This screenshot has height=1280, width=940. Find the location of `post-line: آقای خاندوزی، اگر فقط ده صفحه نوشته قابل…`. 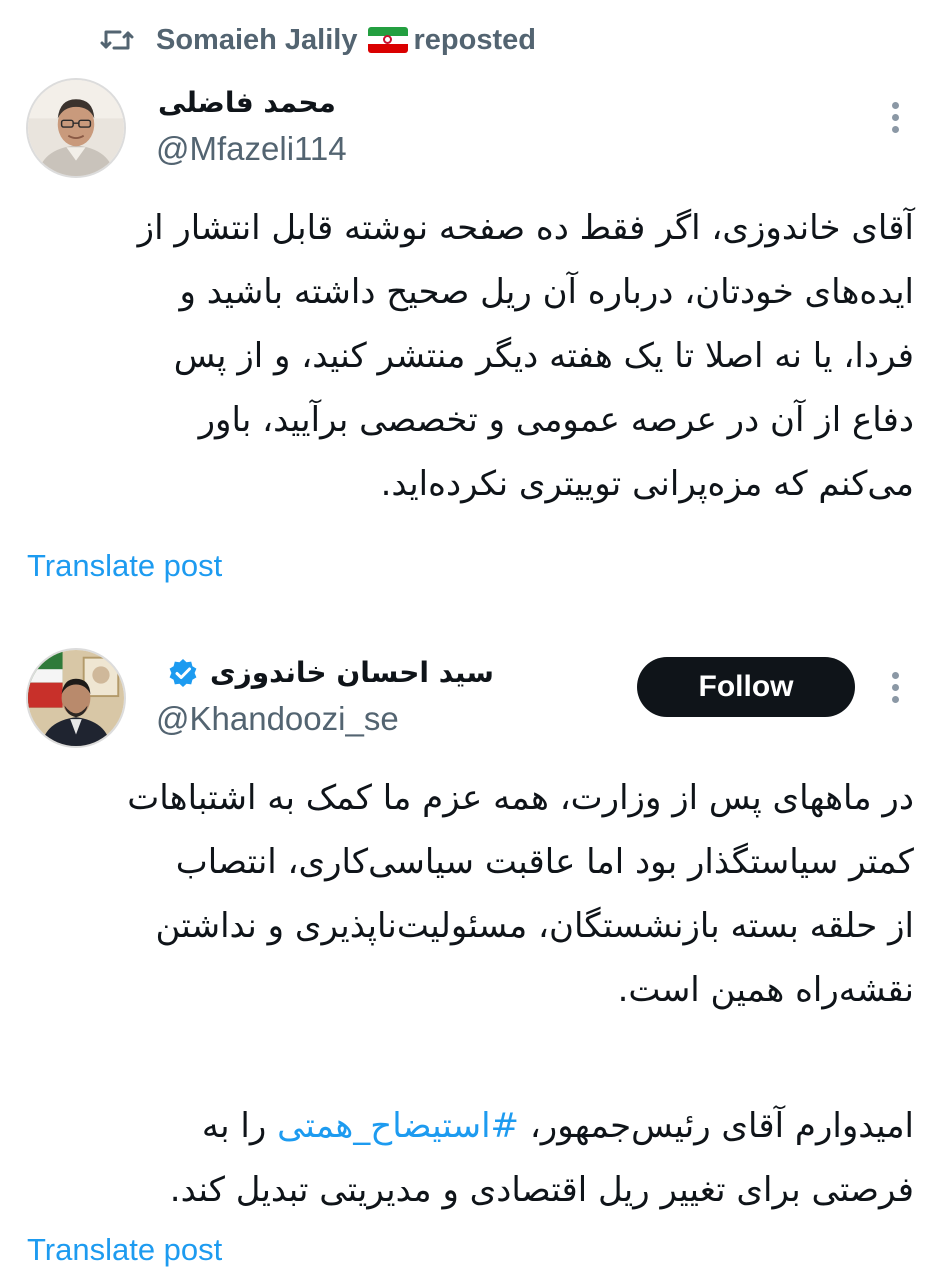

post-line: آقای خاندوزی، اگر فقط ده صفحه نوشته قابل… is located at coordinates (525, 228).